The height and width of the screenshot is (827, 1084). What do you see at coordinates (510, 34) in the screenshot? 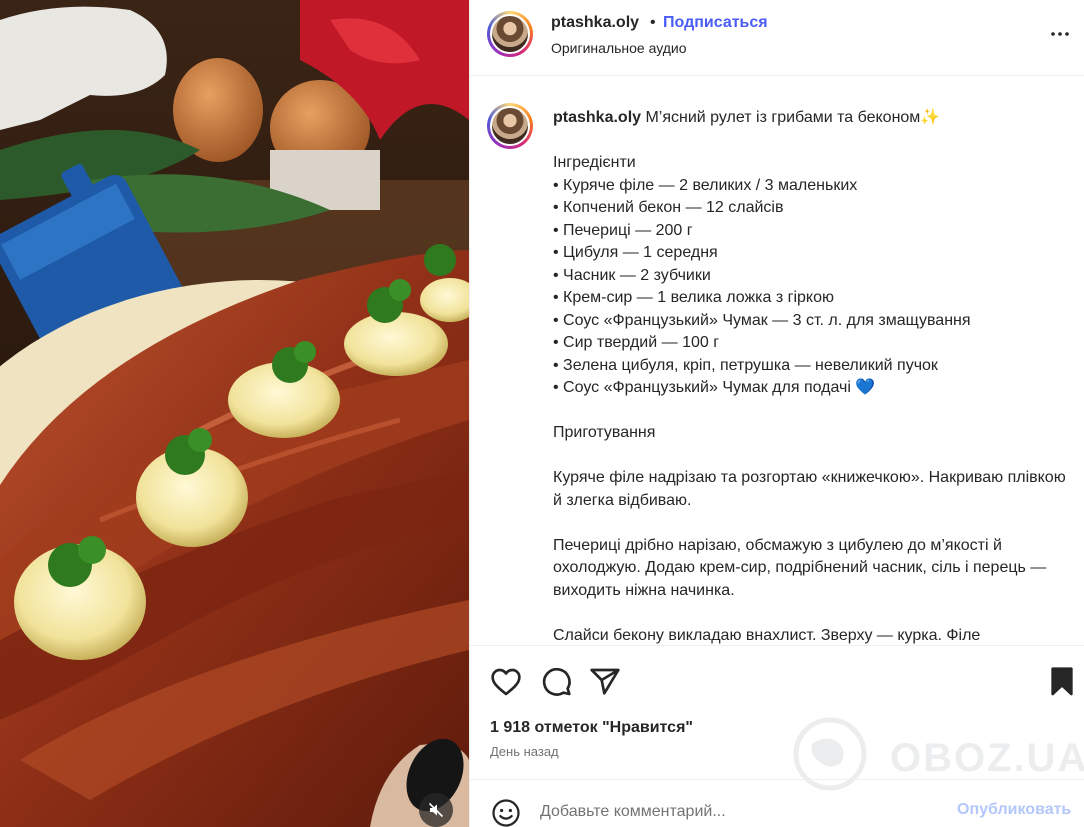
I see `author-avatar` at bounding box center [510, 34].